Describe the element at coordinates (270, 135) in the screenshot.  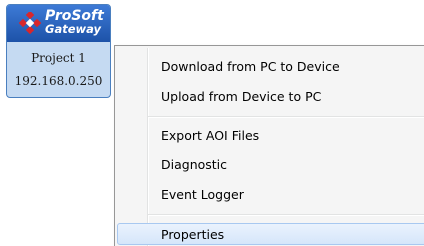
I see `menu-item-export-aoi: Export AOI Files` at that location.